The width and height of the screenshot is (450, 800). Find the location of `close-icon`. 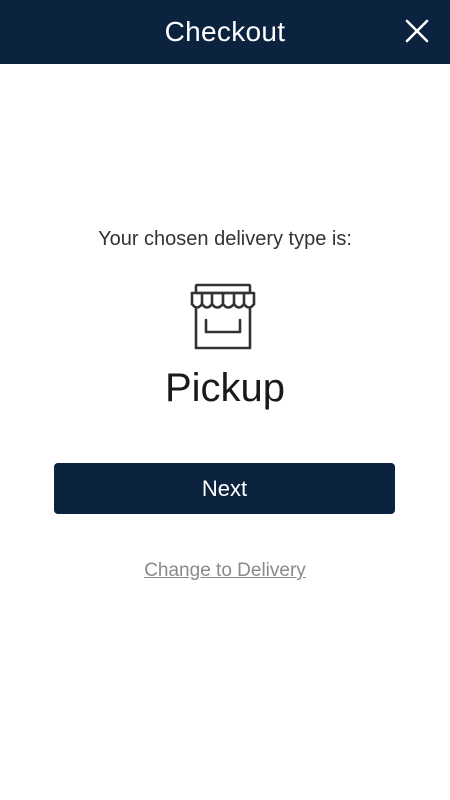

close-icon is located at coordinates (417, 31).